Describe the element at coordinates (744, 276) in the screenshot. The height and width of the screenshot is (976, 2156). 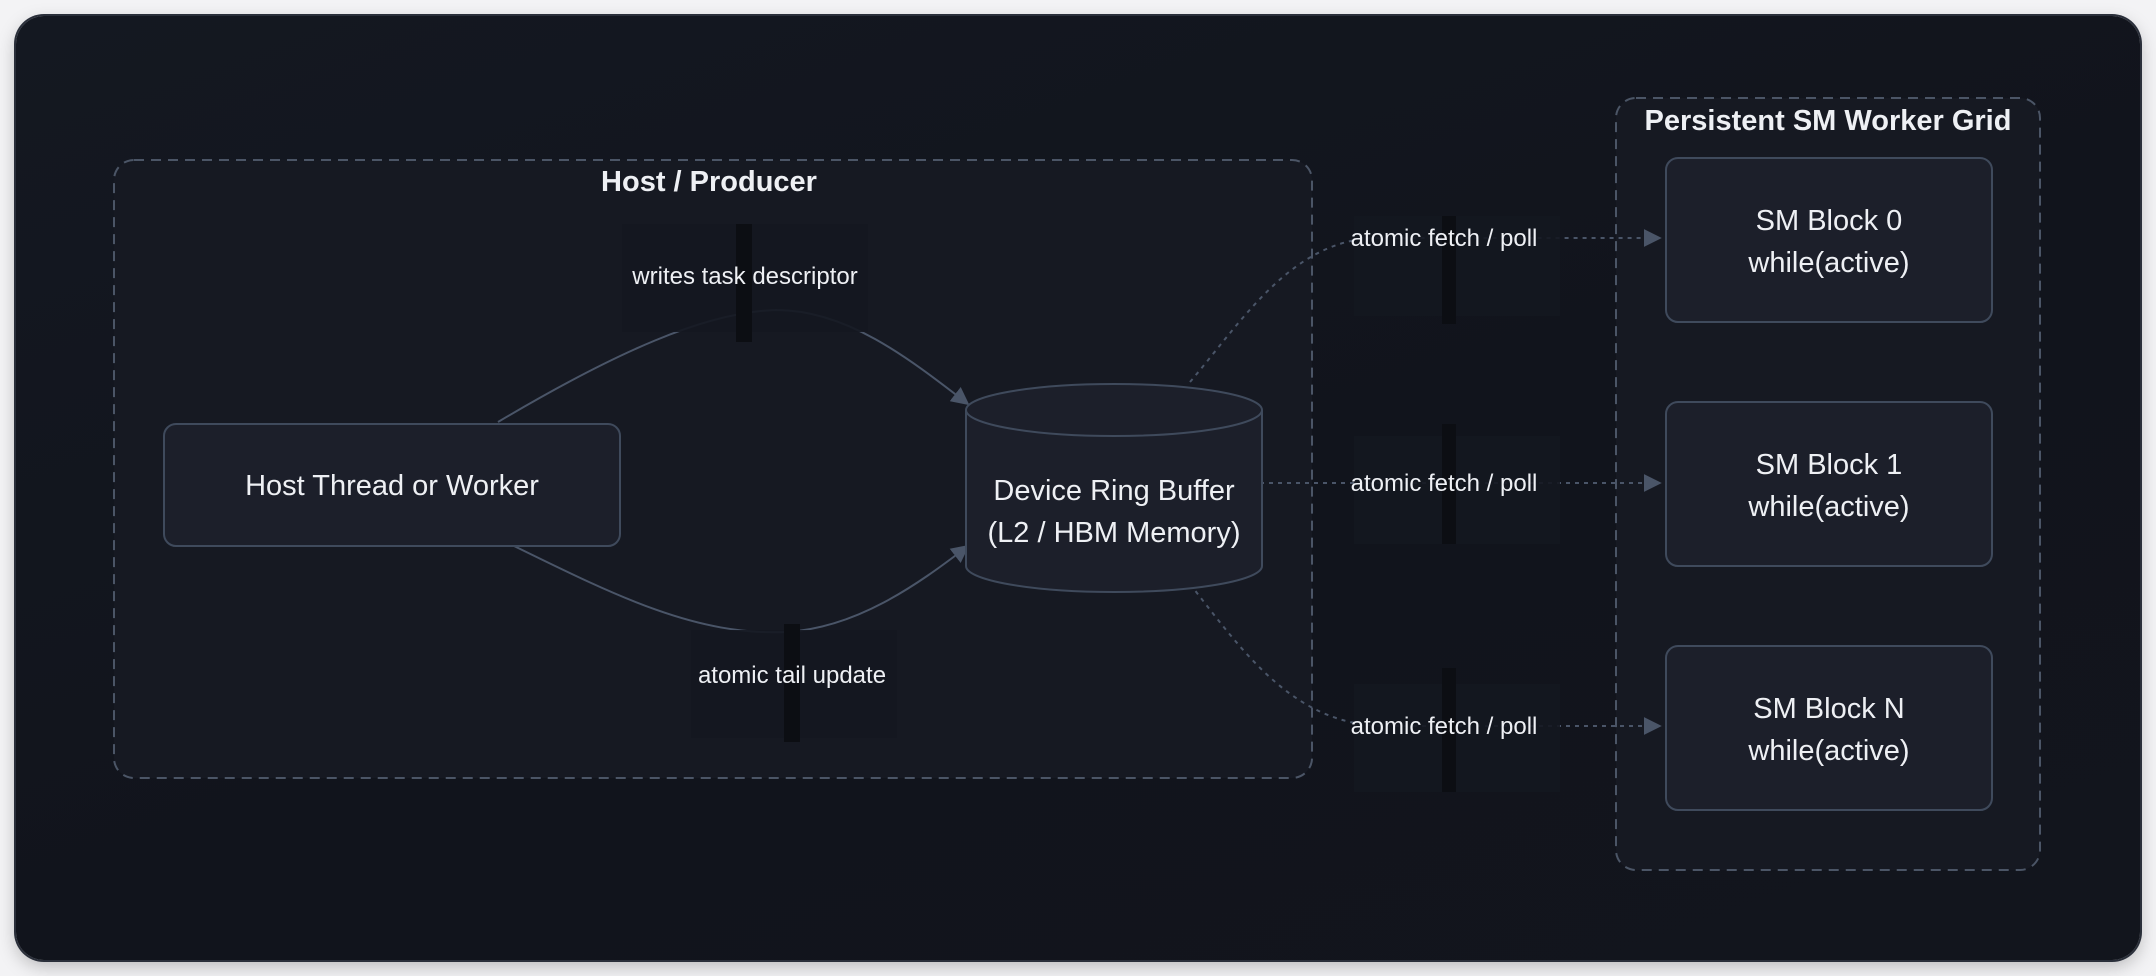
I see `edge-label-writes-text: writes task descriptor` at that location.